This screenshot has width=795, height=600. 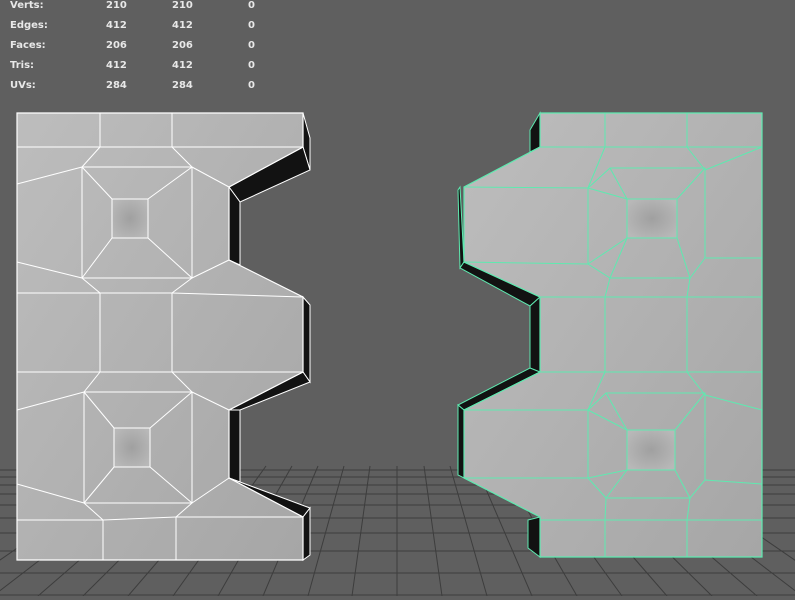 What do you see at coordinates (140, 26) in the screenshot?
I see `hud-row-edges: Edges: 412 412 0` at bounding box center [140, 26].